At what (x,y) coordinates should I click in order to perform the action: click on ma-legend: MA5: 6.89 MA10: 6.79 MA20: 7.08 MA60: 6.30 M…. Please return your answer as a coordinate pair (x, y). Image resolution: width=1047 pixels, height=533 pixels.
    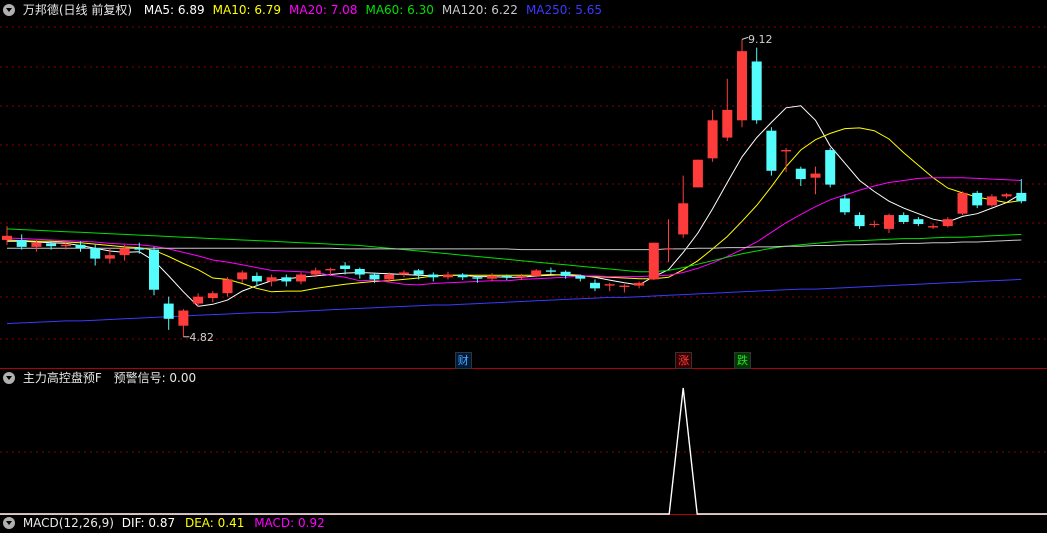
    Looking at the image, I should click on (377, 10).